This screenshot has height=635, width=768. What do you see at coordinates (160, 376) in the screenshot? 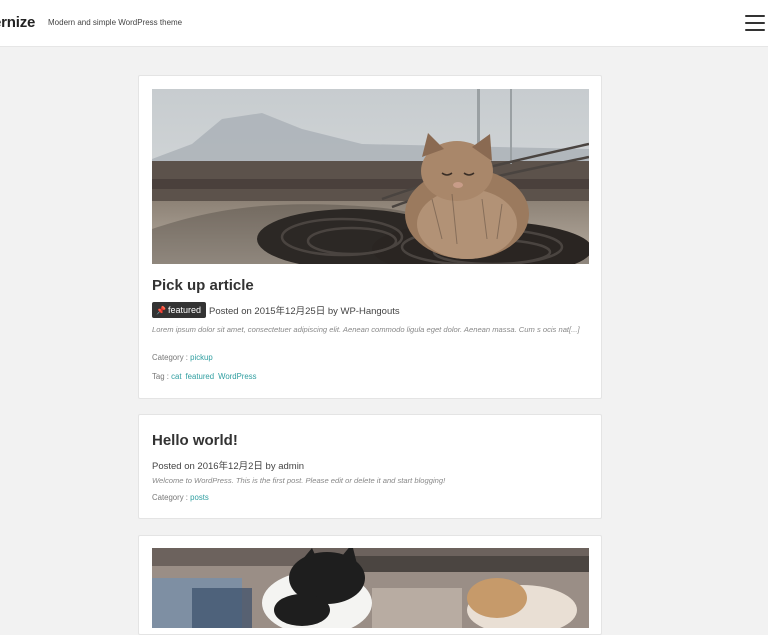
I see `tag-label: Tag :` at bounding box center [160, 376].